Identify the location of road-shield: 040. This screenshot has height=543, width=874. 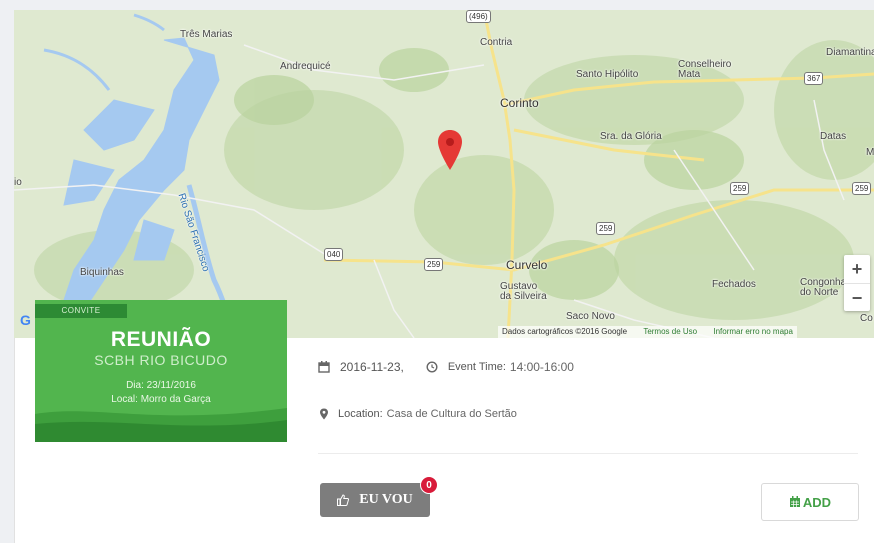
(334, 254).